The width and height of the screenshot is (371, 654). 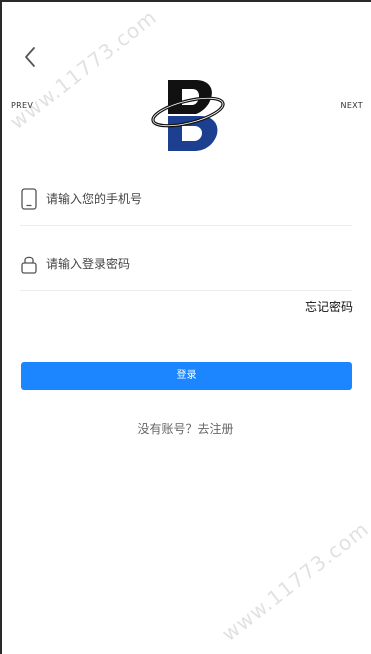 I want to click on forgot-password-link: 忘记密码, so click(x=329, y=306).